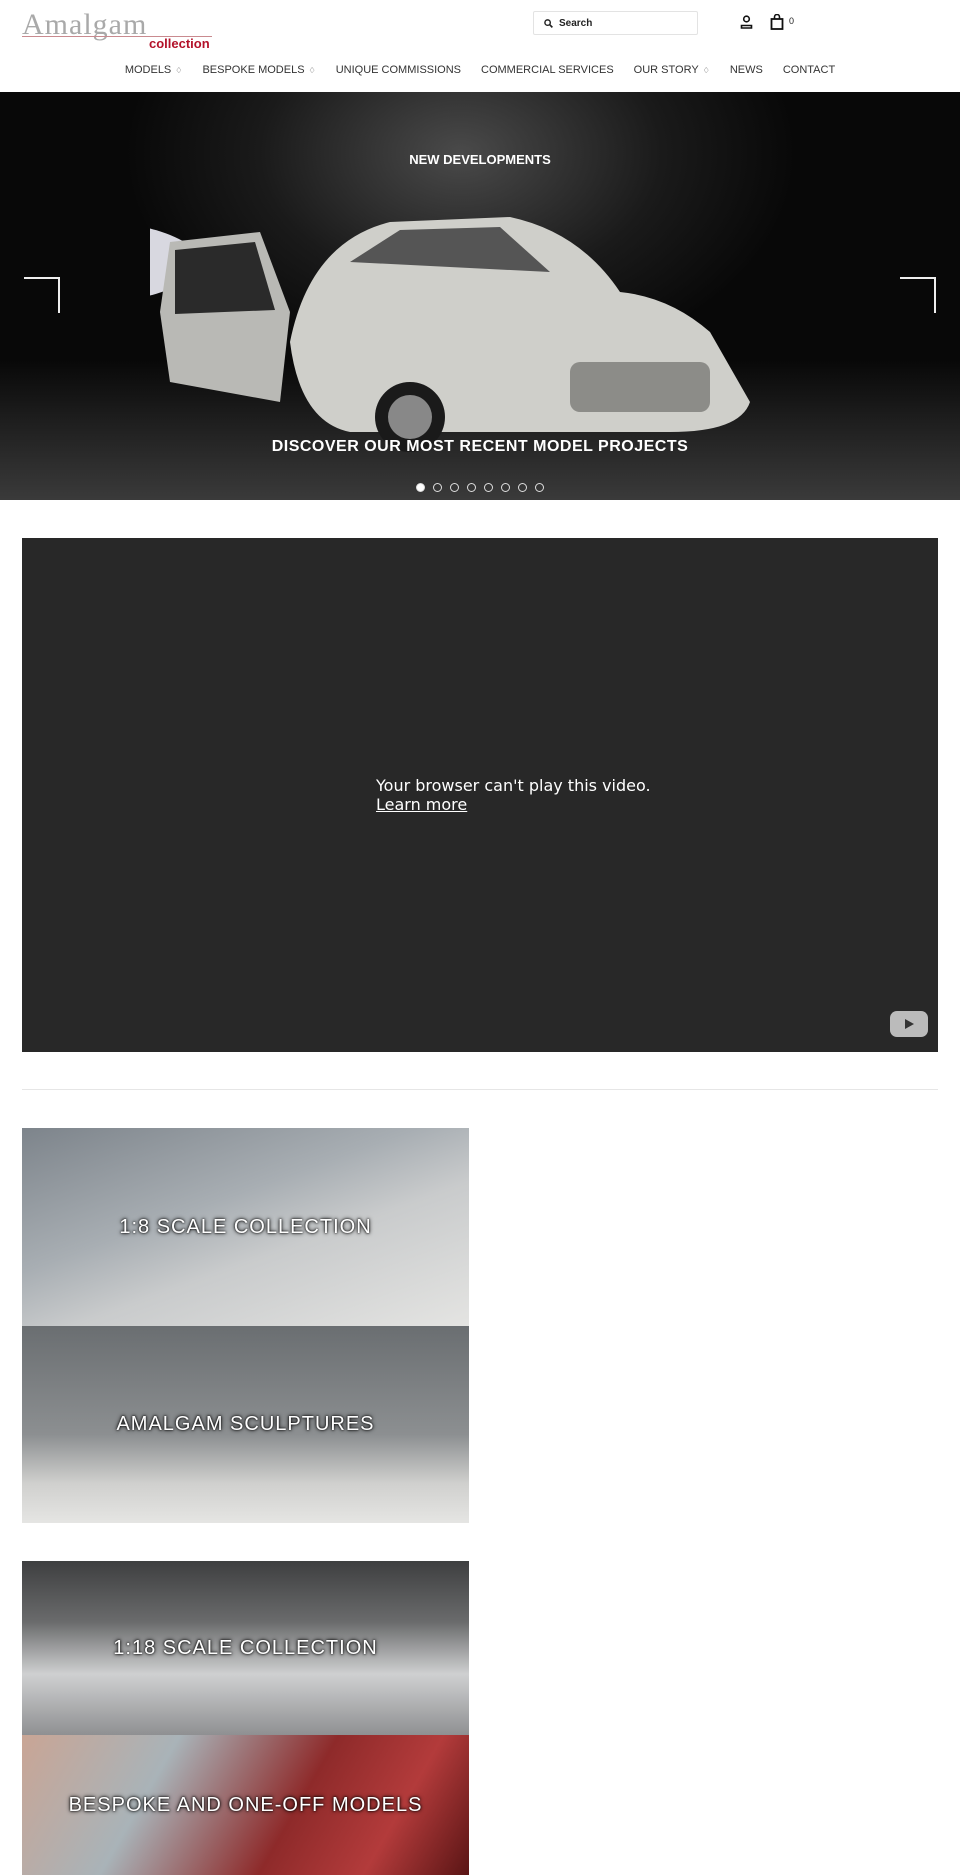  I want to click on nav-bespoke-models: BESPOKE MODELS ♢, so click(258, 70).